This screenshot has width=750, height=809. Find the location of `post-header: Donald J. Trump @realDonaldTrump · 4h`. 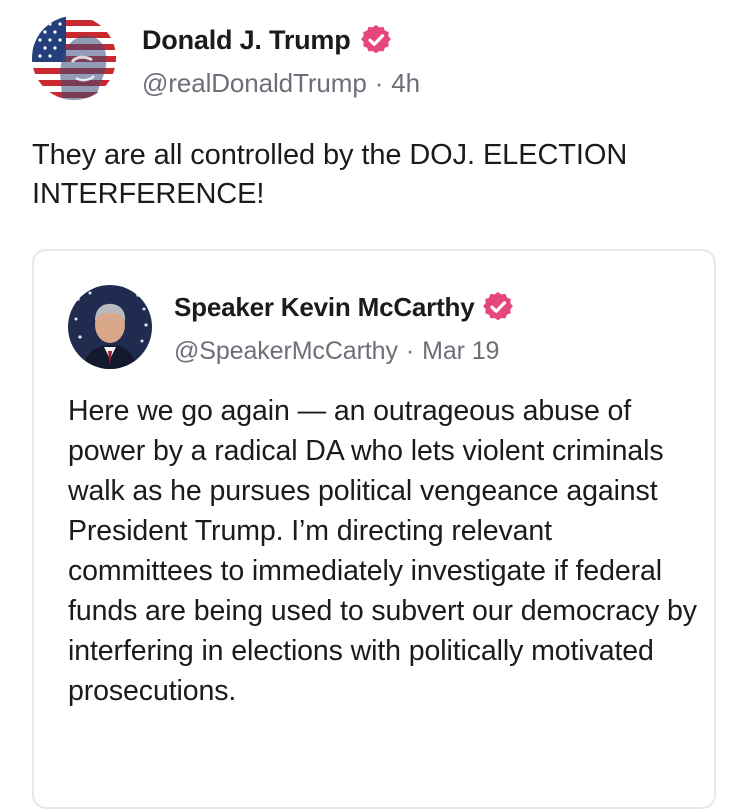

post-header: Donald J. Trump @realDonaldTrump · 4h is located at coordinates (226, 58).